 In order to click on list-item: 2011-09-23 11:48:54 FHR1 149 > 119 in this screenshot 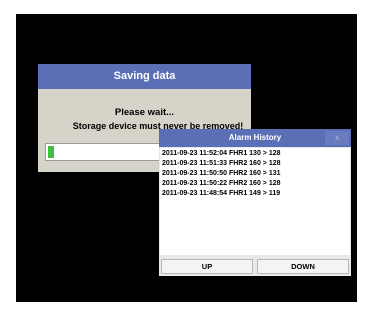, I will do `click(221, 193)`.